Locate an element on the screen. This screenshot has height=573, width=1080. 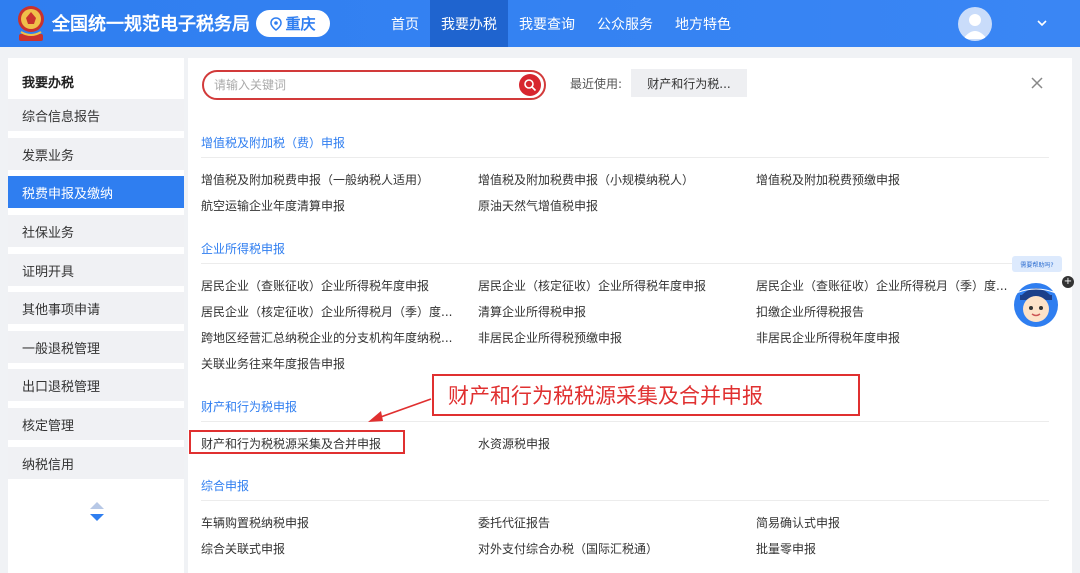
section-title-vat: 增值税及附加税（费）申报 is located at coordinates (273, 143).